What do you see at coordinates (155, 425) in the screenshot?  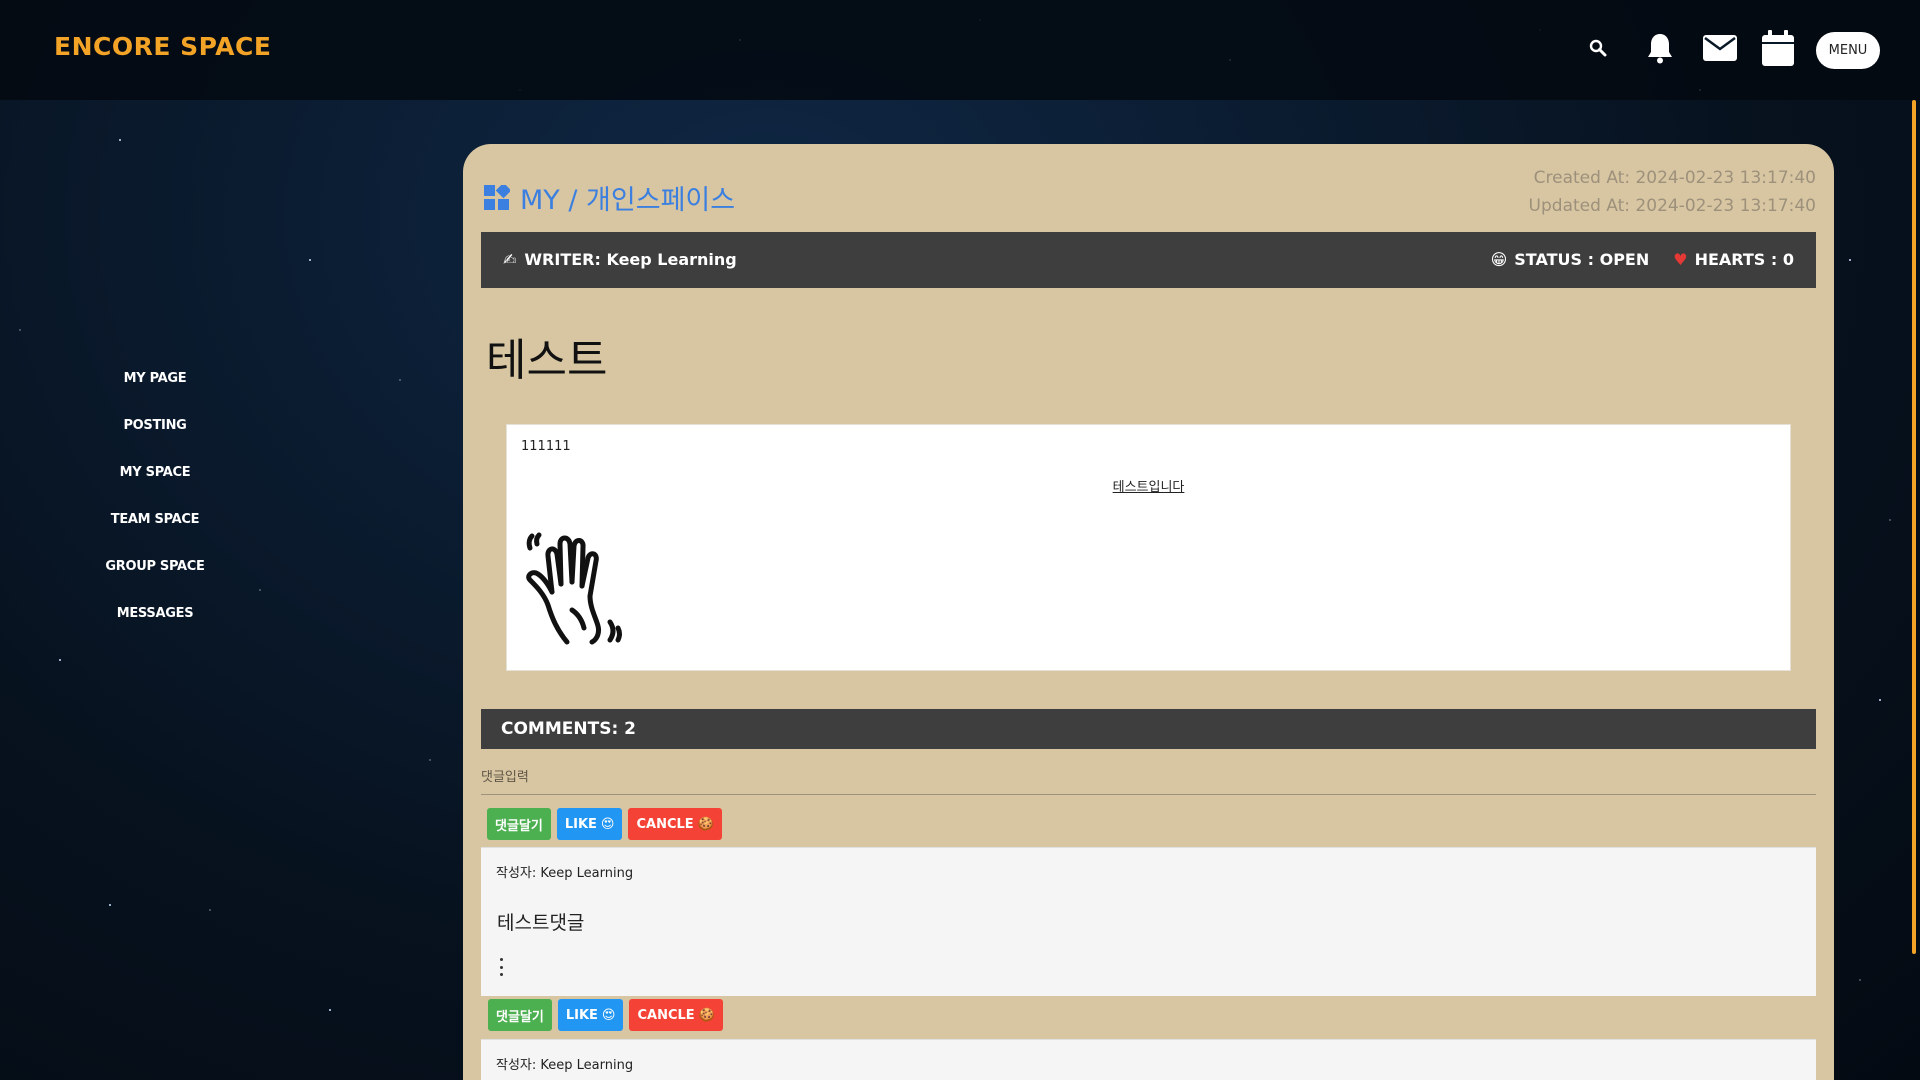 I see `sidebar-item-posting: POSTING` at bounding box center [155, 425].